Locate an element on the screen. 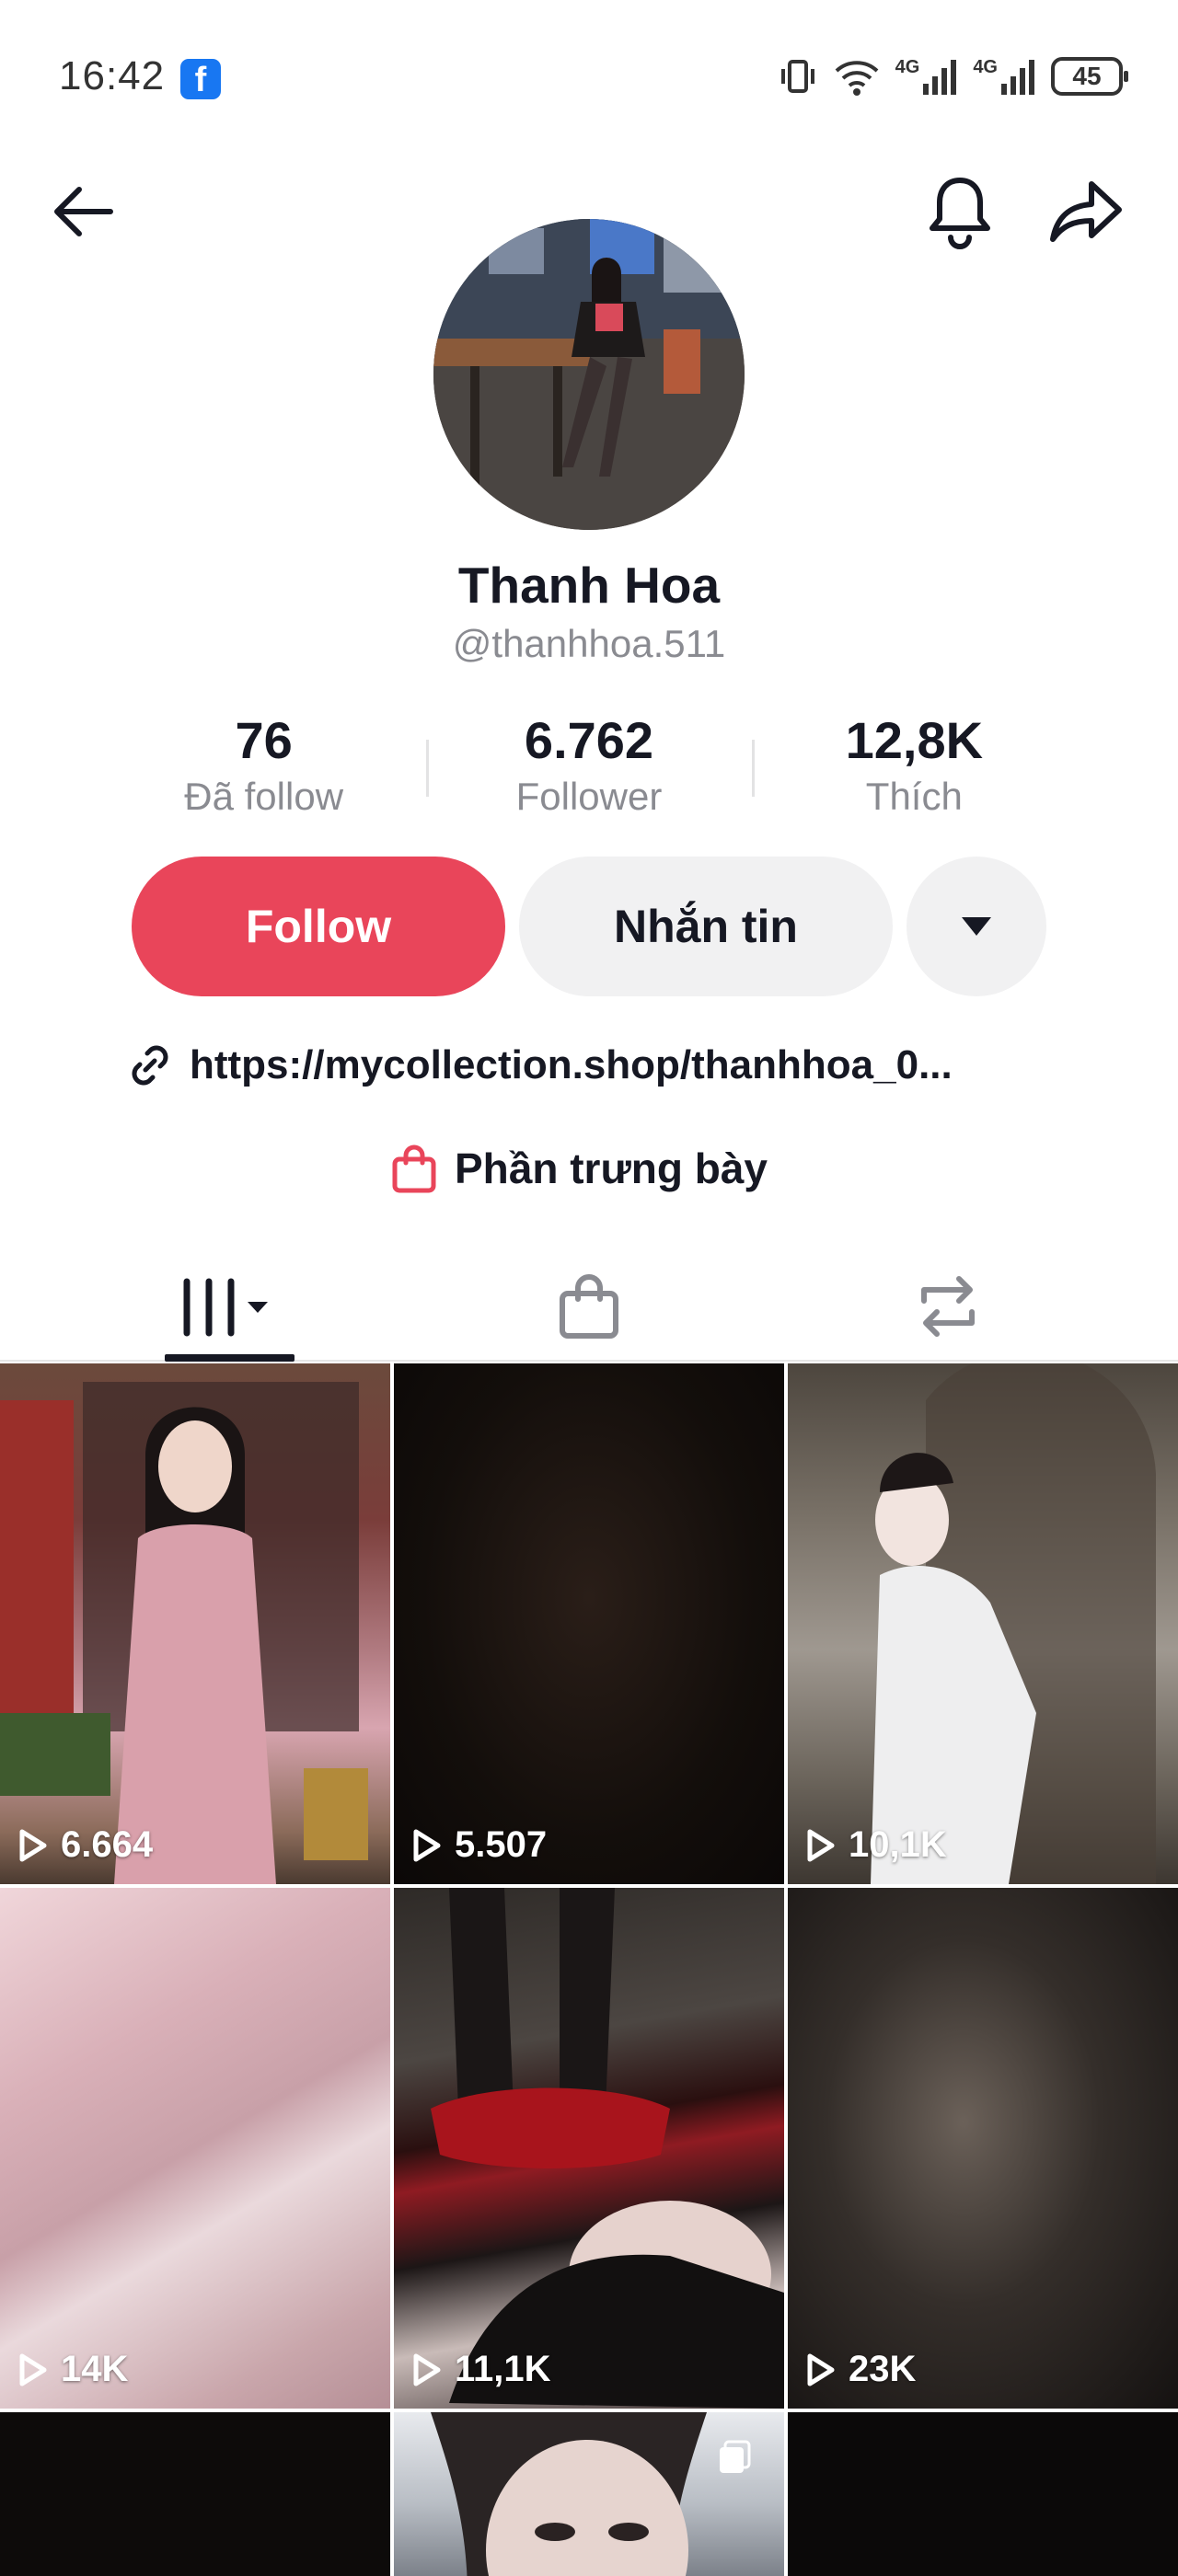  profile-stats: 76 Đã follow 6.762 Follower 12,8K Thích is located at coordinates (589, 768).